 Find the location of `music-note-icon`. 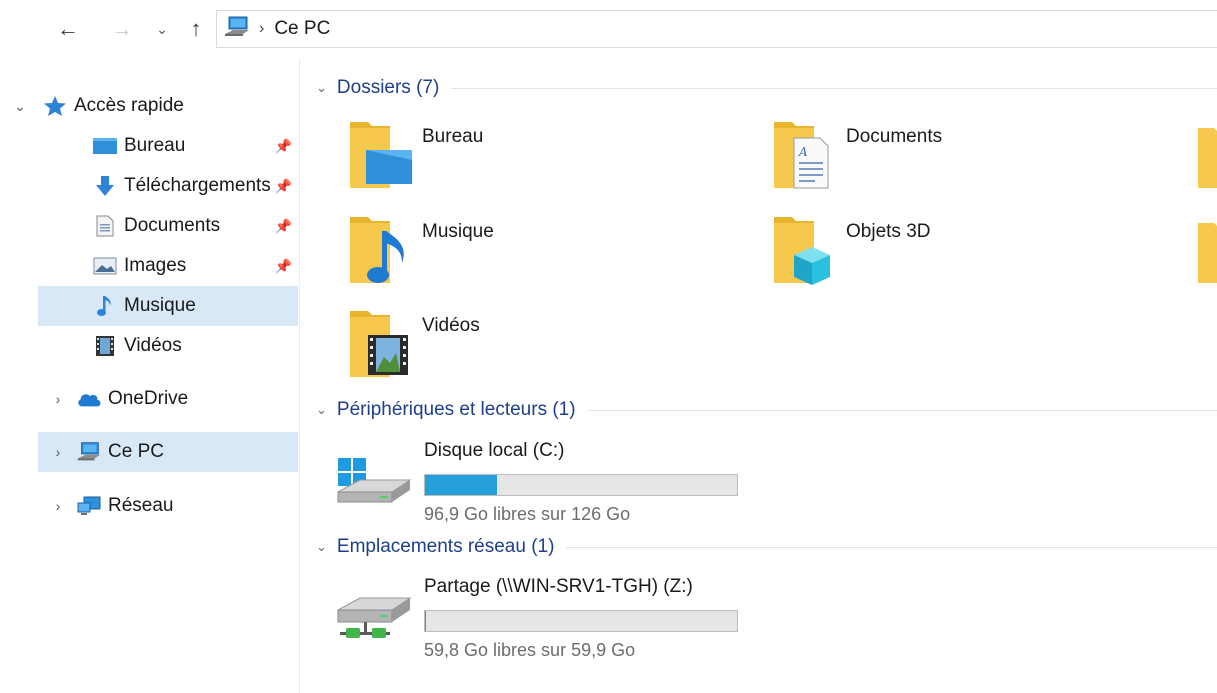

music-note-icon is located at coordinates (105, 306).